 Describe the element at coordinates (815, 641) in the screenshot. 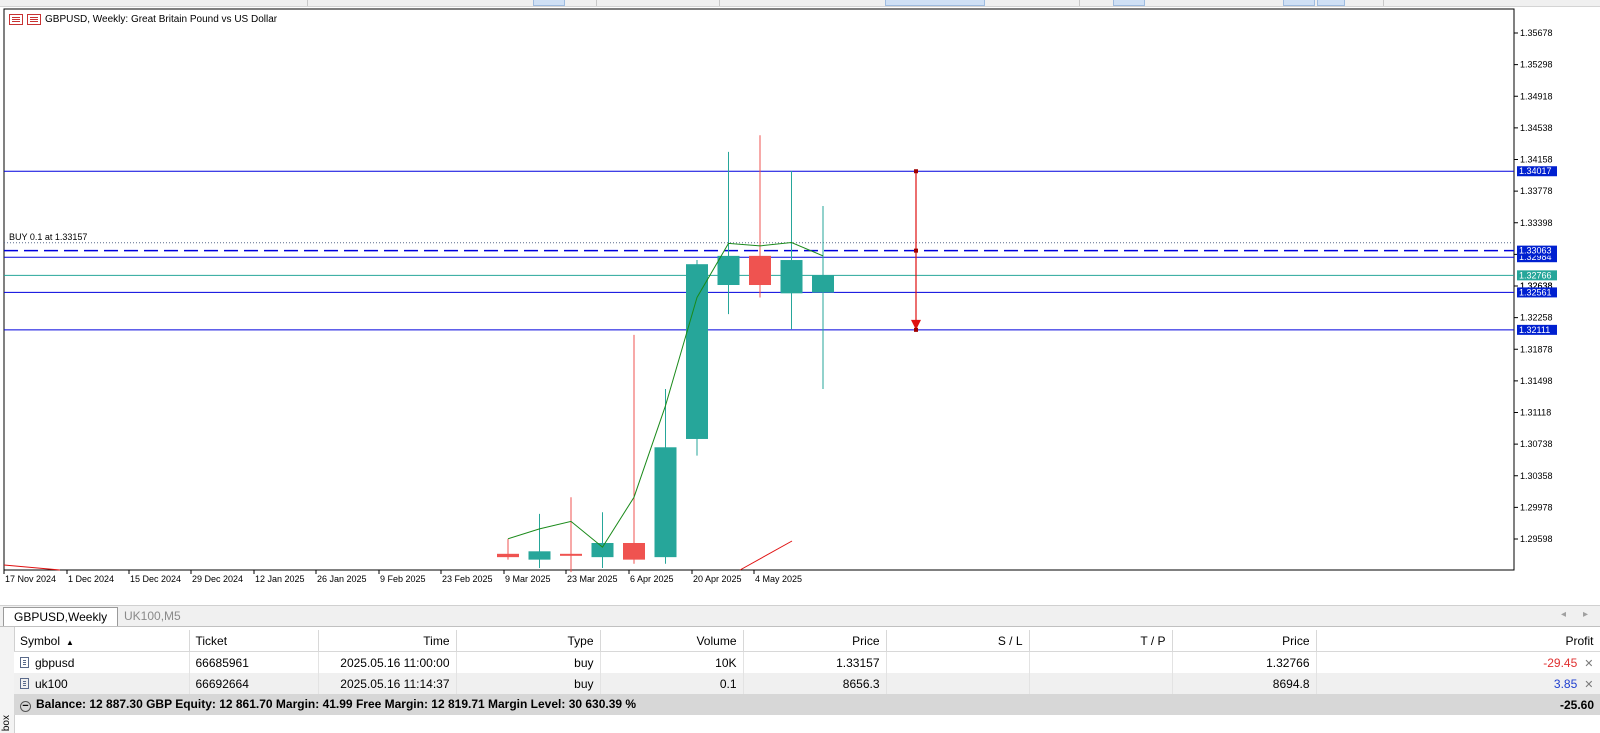

I see `col-price: Price` at that location.